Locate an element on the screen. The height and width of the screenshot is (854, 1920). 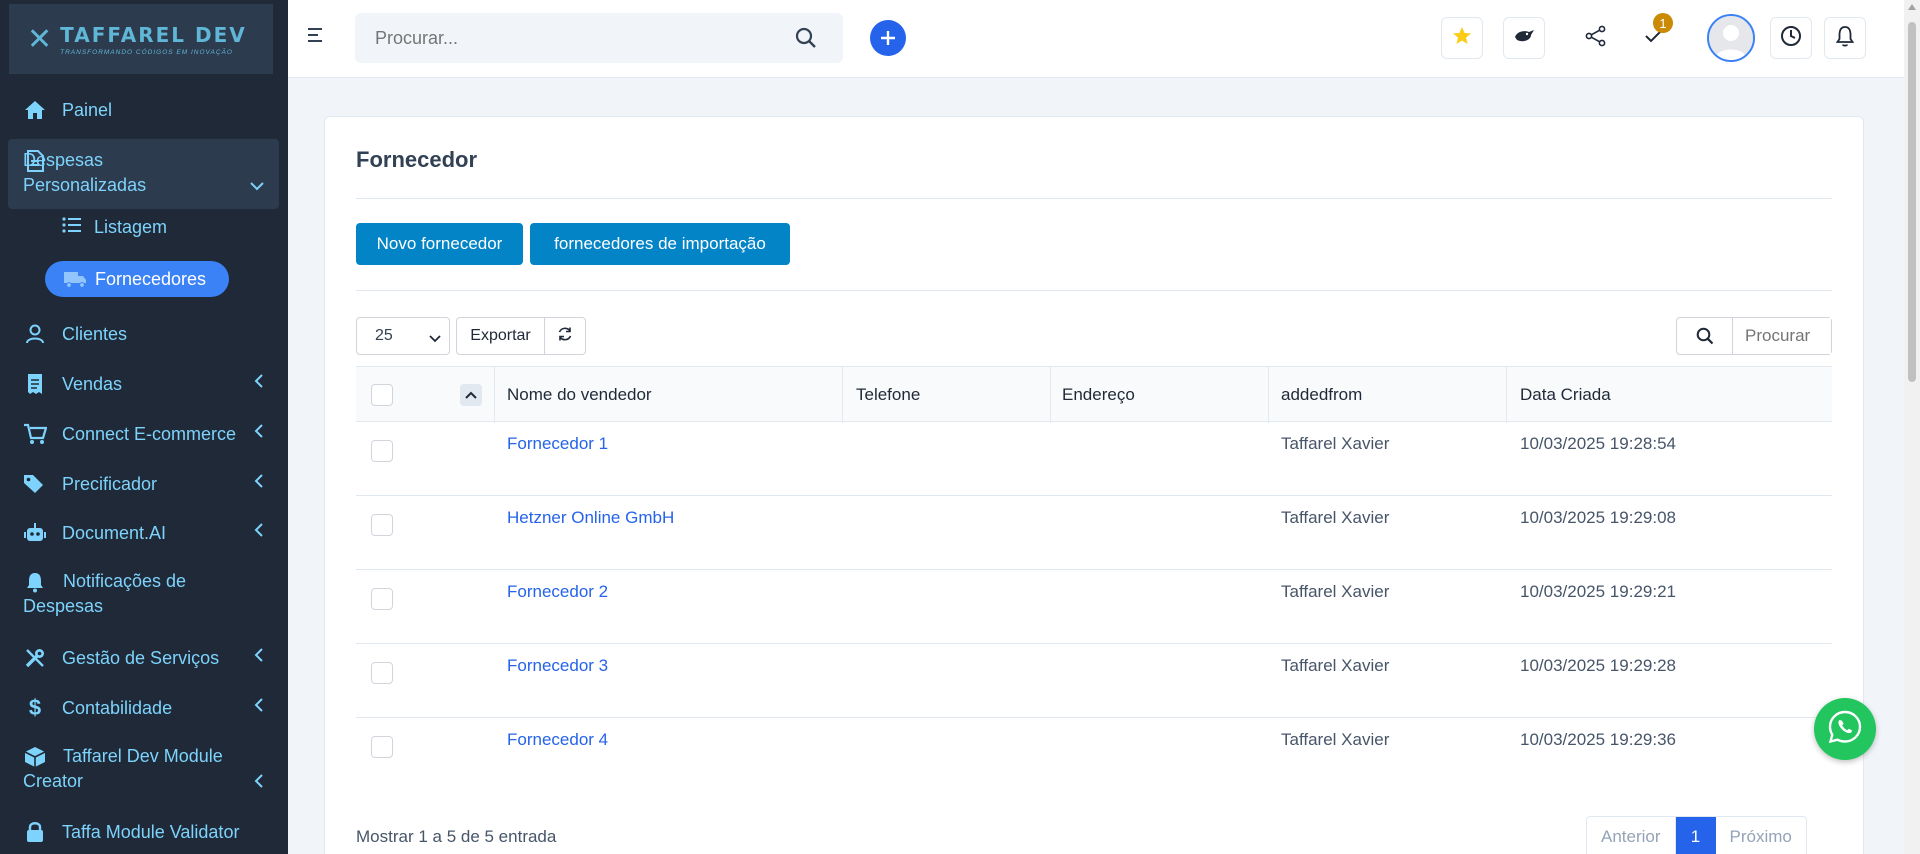
whatsapp-icon is located at coordinates (1845, 729).